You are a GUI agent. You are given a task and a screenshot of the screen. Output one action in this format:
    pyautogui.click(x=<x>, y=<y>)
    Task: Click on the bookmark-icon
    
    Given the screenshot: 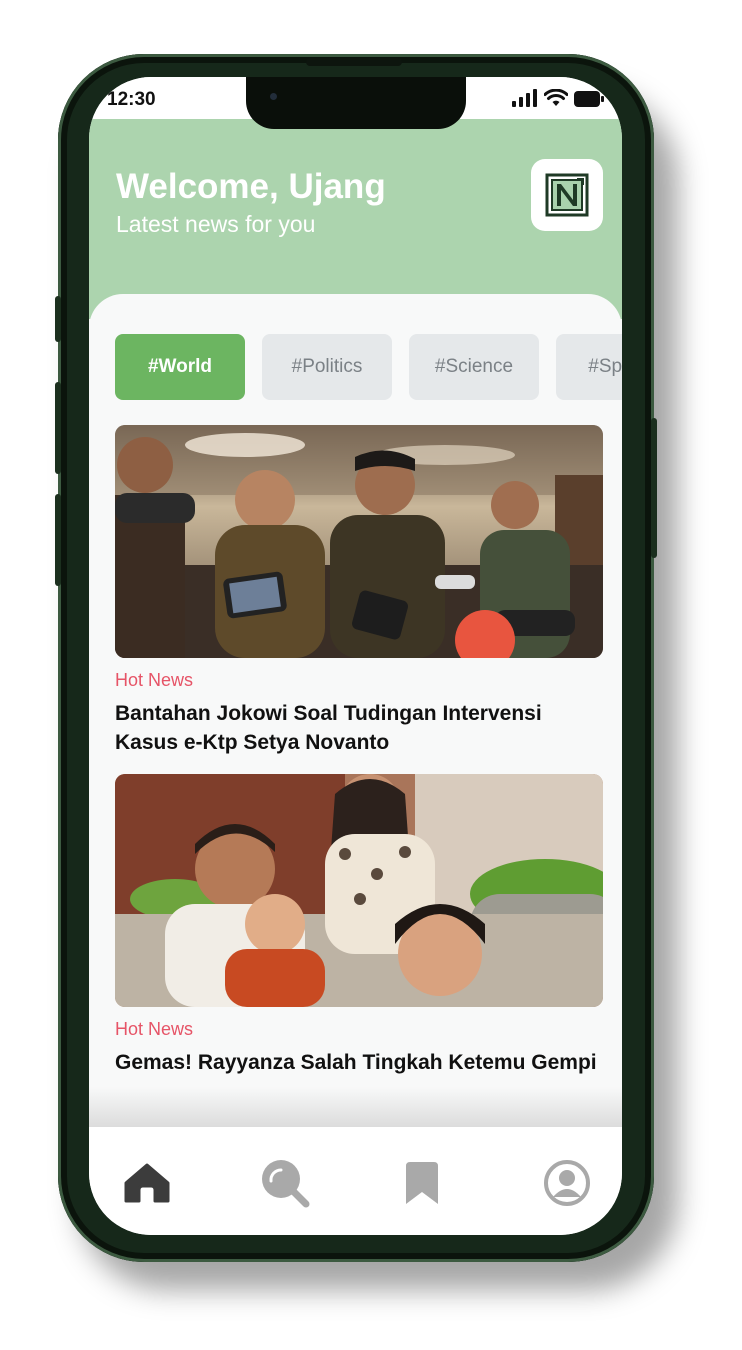 What is the action you would take?
    pyautogui.click(x=422, y=1183)
    